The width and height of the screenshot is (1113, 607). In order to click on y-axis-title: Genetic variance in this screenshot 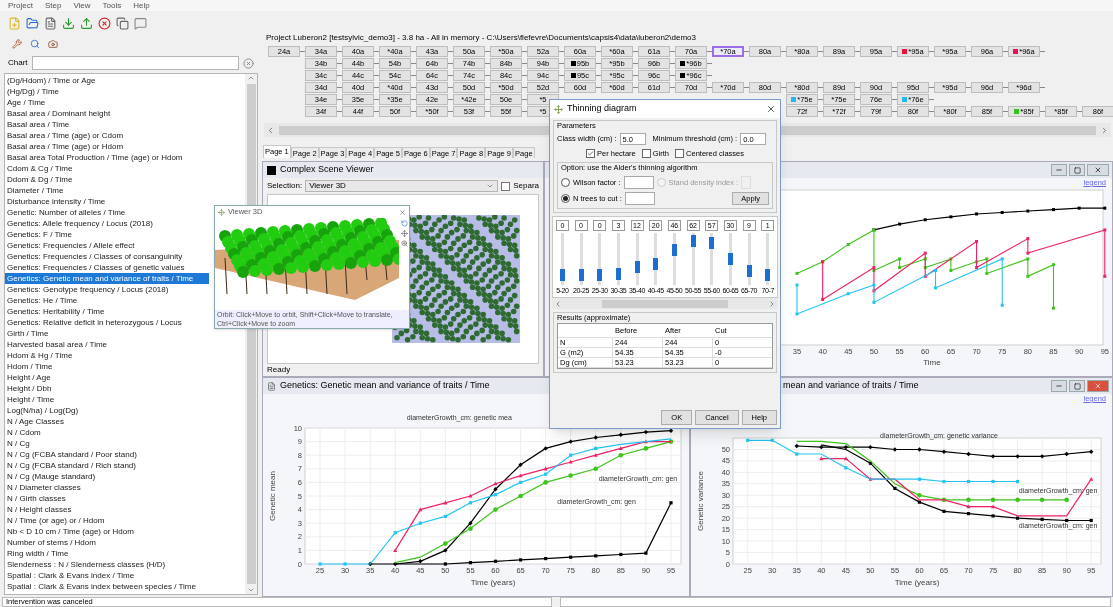, I will do `click(700, 501)`.